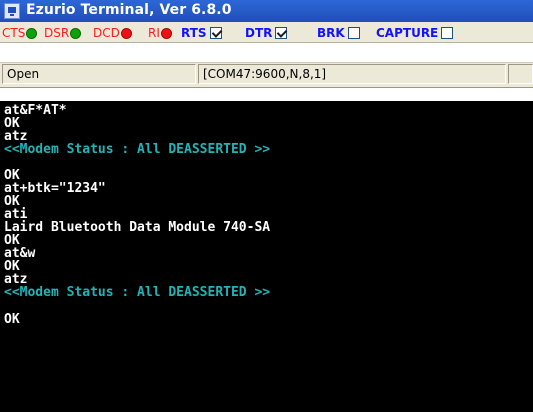 This screenshot has height=412, width=533. What do you see at coordinates (129, 10) in the screenshot?
I see `window-title: Ezurio Terminal, Ver 6.8.0` at bounding box center [129, 10].